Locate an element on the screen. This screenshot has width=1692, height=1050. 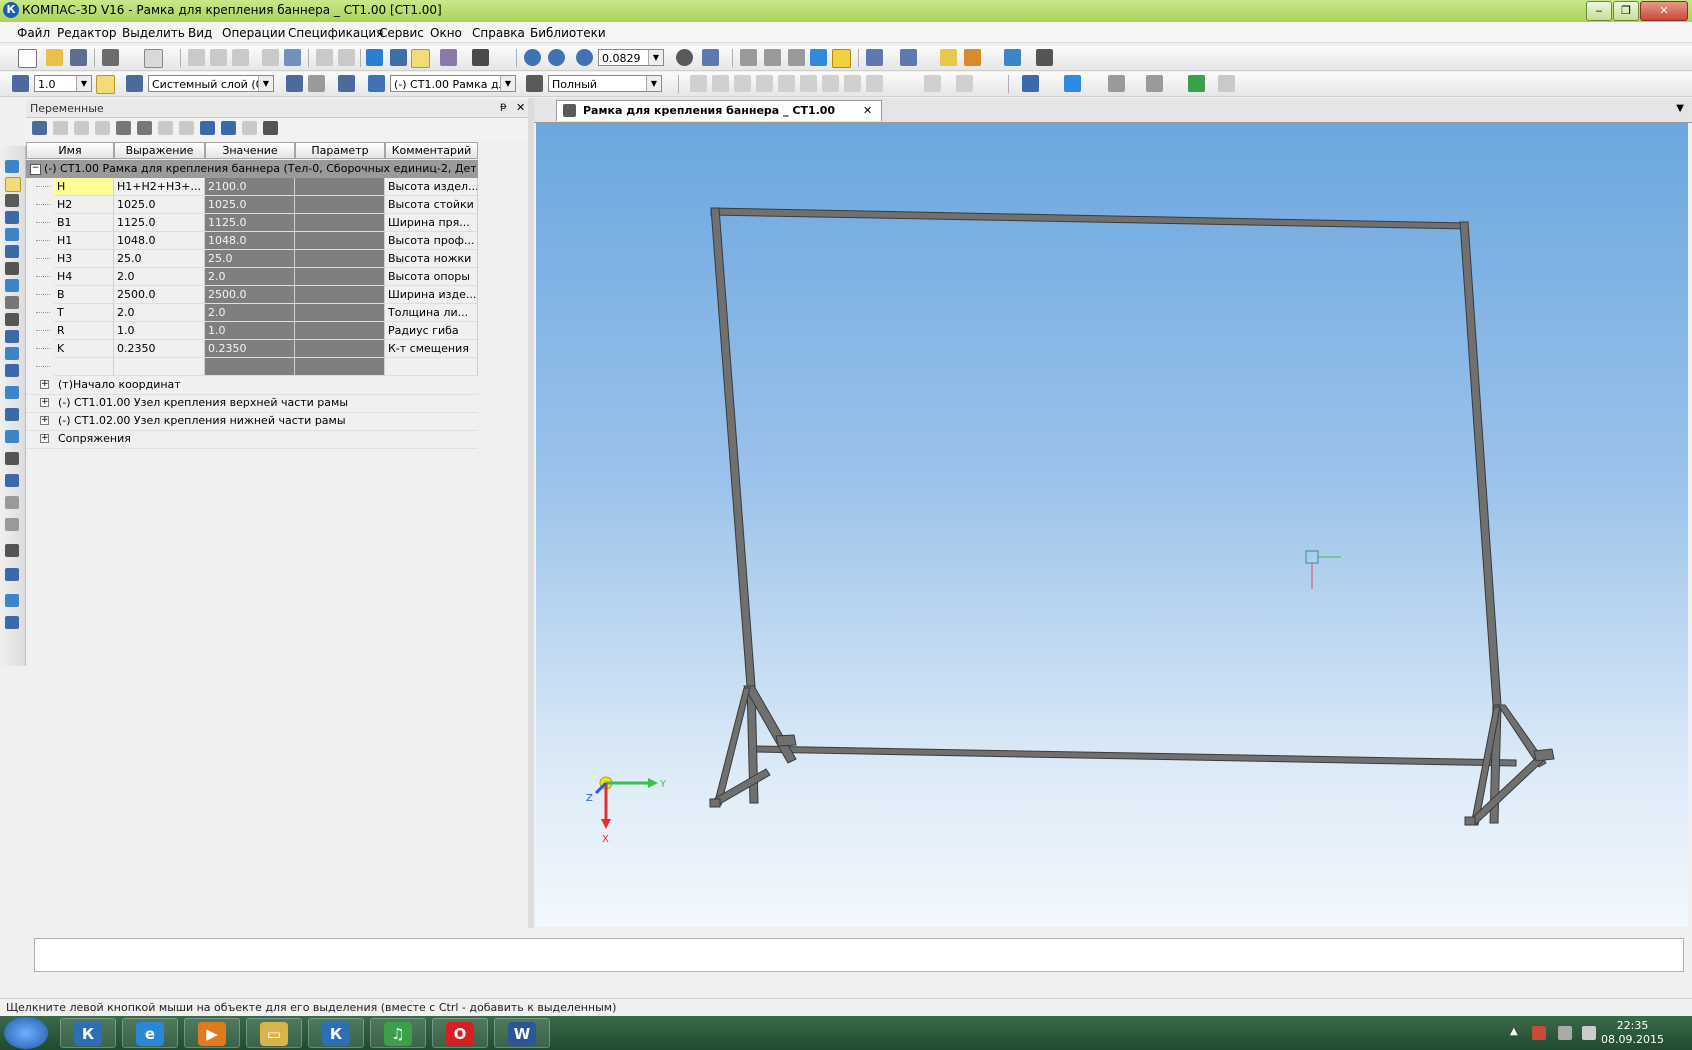
list-icon is located at coordinates (207, 128).